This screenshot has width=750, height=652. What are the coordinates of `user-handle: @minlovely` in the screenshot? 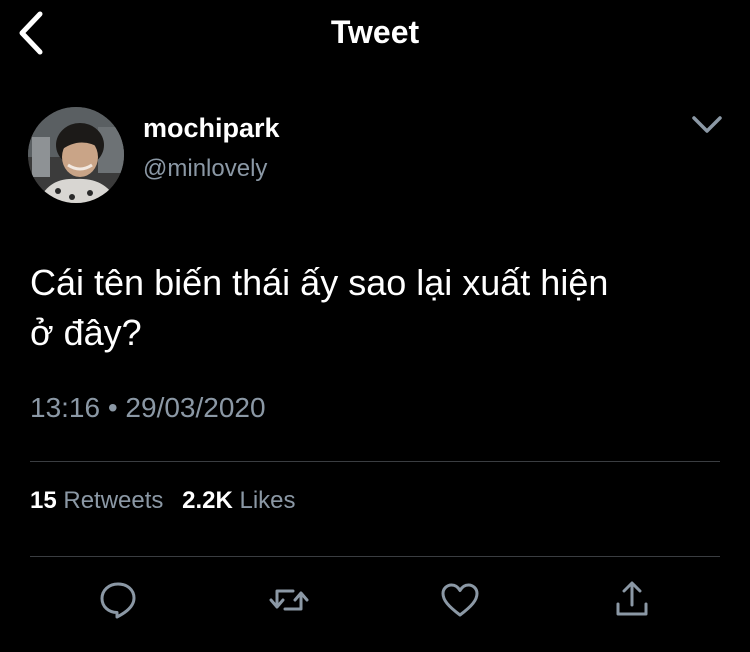 It's located at (205, 169).